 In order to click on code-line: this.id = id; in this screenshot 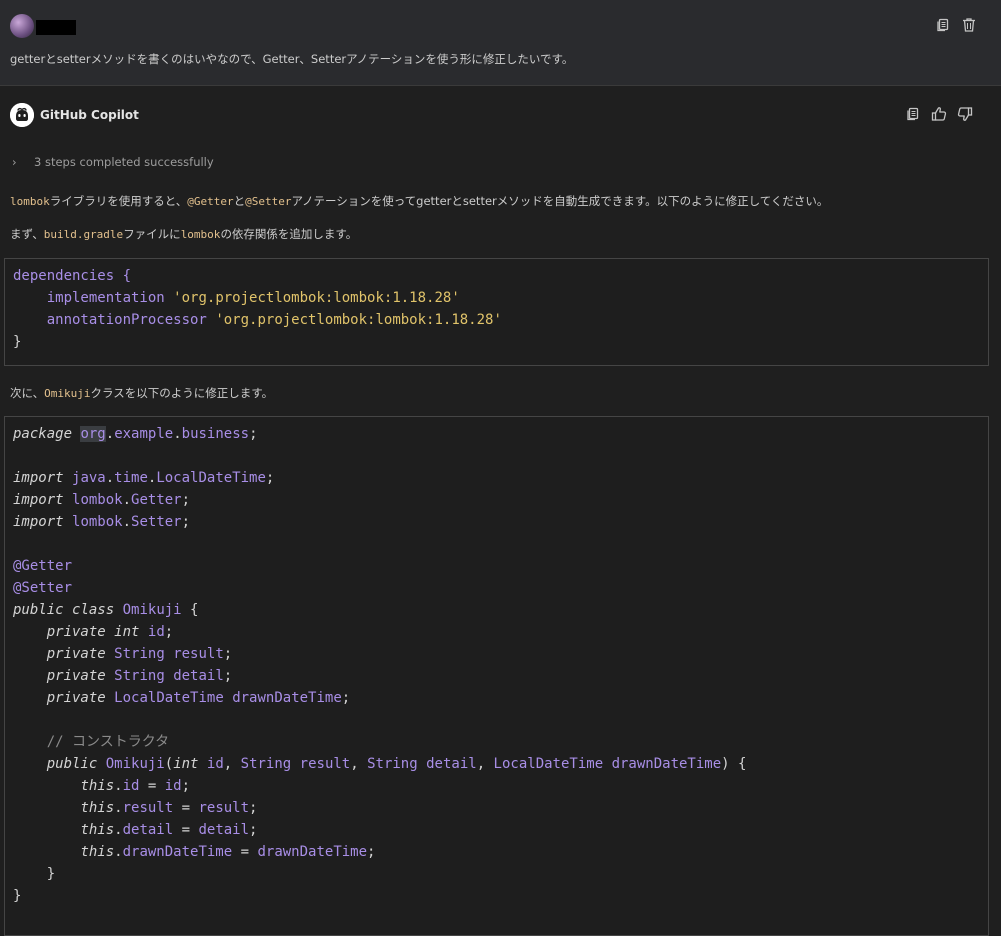, I will do `click(135, 786)`.